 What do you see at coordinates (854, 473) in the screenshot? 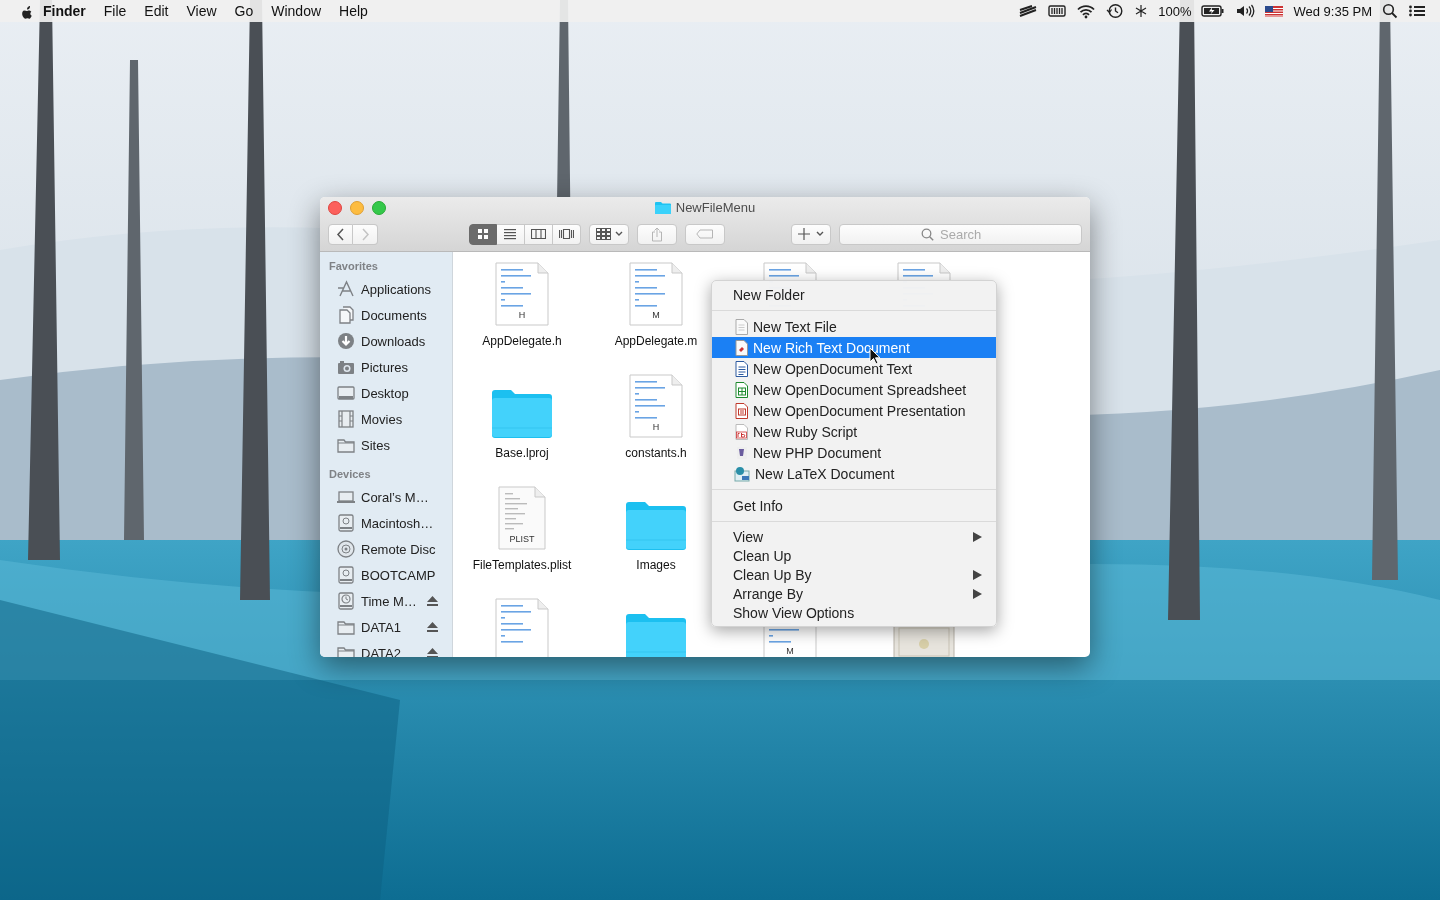
I see `menu-item: New LaTeX Document` at bounding box center [854, 473].